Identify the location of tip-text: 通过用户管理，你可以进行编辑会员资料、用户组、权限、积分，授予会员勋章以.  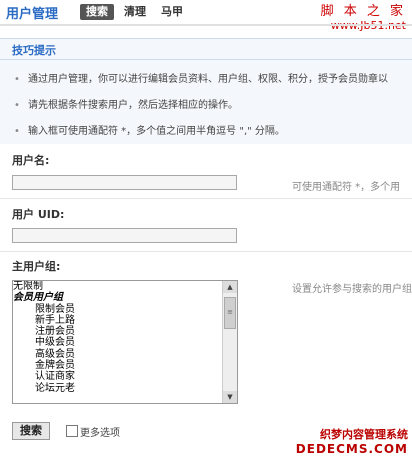
(208, 79).